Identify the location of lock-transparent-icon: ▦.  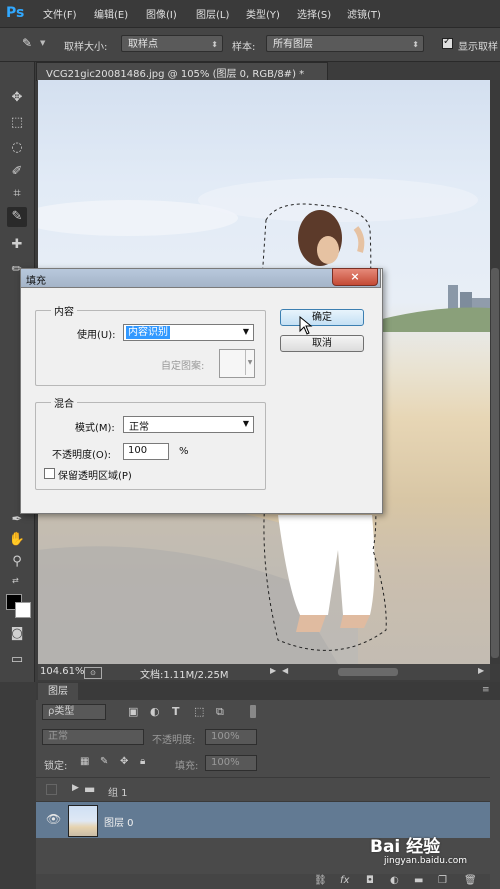
(84, 761).